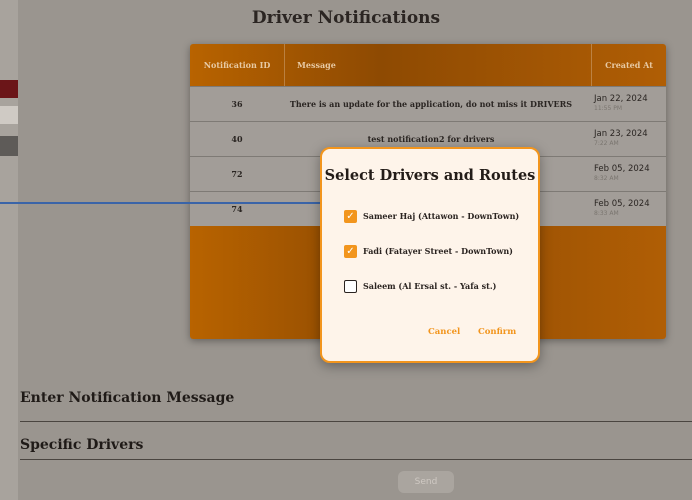 The height and width of the screenshot is (500, 692). I want to click on notification-message-label: Enter Notification Message, so click(127, 398).